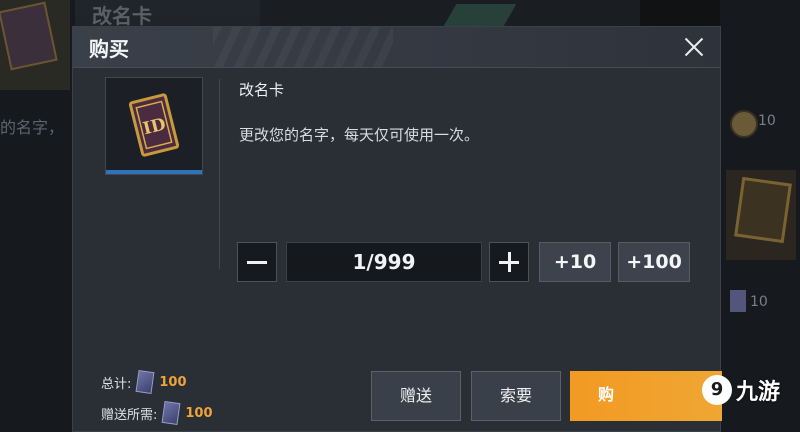 The width and height of the screenshot is (800, 432). Describe the element at coordinates (116, 384) in the screenshot. I see `total-label: 总计:` at that location.